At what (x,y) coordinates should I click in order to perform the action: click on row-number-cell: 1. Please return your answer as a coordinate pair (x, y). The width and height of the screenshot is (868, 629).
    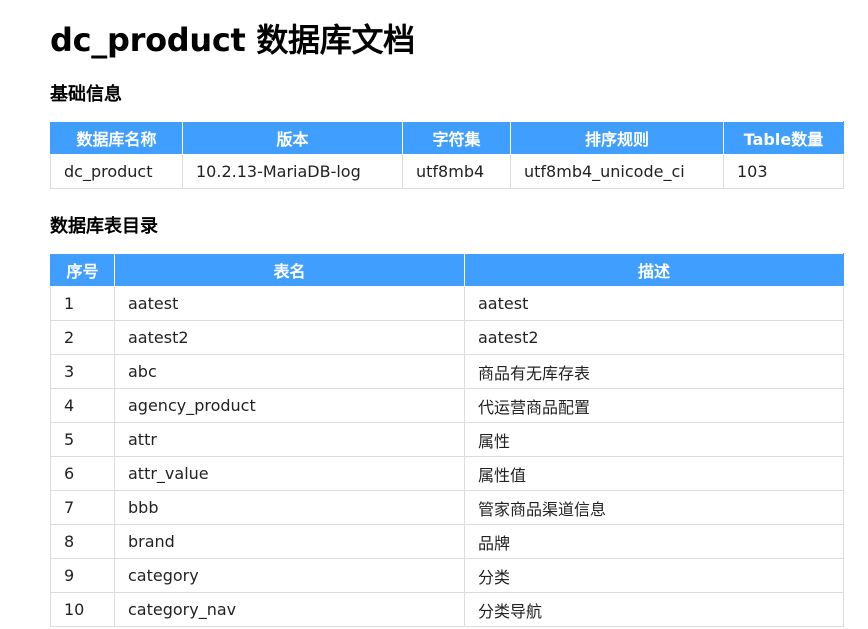
    Looking at the image, I should click on (82, 303).